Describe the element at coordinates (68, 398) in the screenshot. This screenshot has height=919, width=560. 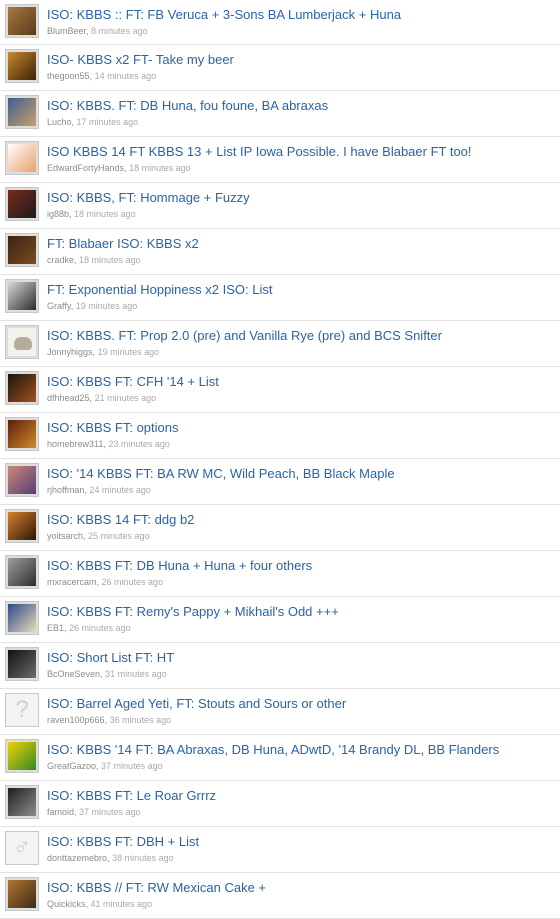
I see `thread-author: dfhhead25` at that location.